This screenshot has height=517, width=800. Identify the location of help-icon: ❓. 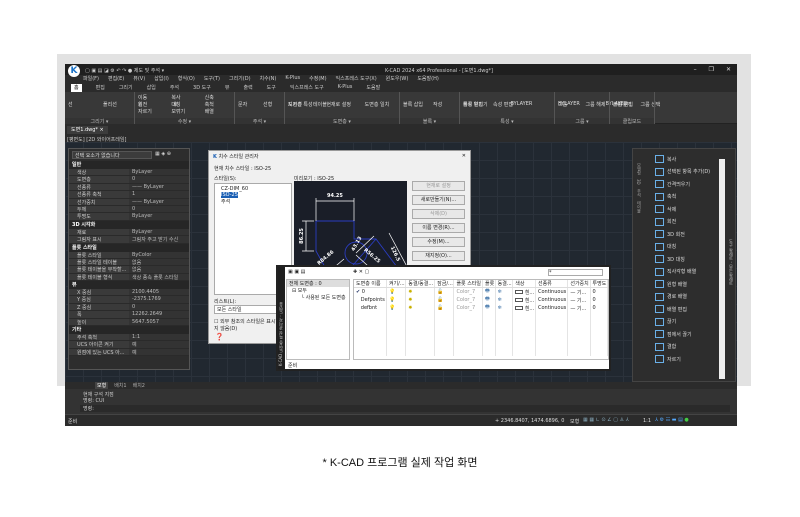
(219, 337).